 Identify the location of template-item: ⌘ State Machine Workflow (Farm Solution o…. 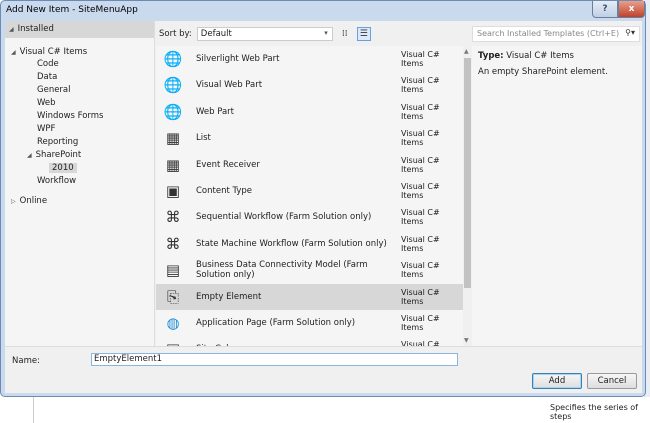
(309, 244).